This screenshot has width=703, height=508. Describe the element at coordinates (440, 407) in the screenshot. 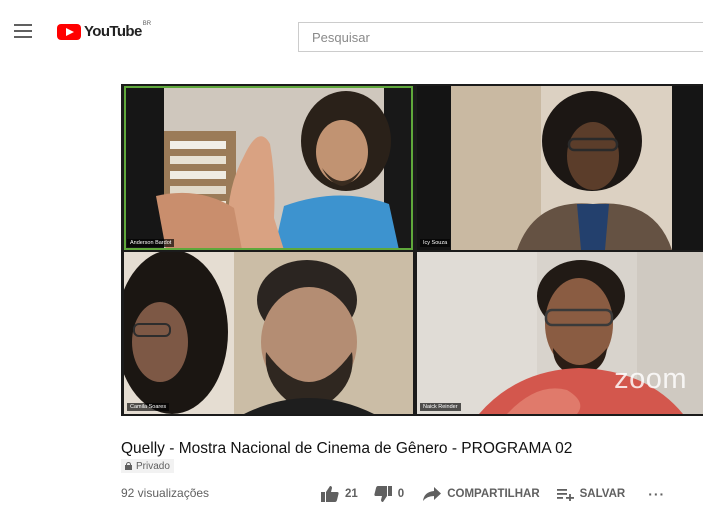

I see `participant-name: Naick Reinder` at that location.